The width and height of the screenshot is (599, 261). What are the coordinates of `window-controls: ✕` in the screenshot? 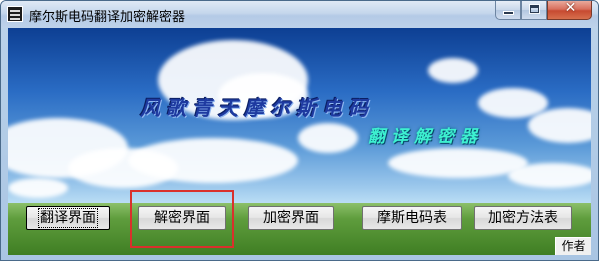 It's located at (543, 11).